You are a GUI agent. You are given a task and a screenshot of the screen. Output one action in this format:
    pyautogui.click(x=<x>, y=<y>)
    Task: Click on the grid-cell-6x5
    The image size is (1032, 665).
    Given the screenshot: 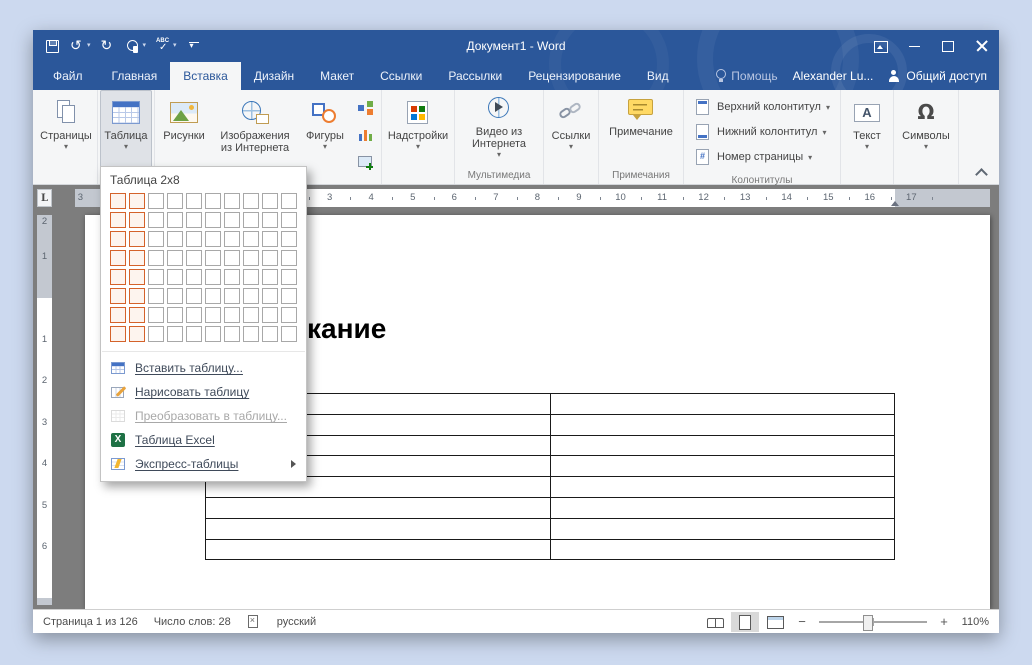 What is the action you would take?
    pyautogui.click(x=194, y=296)
    